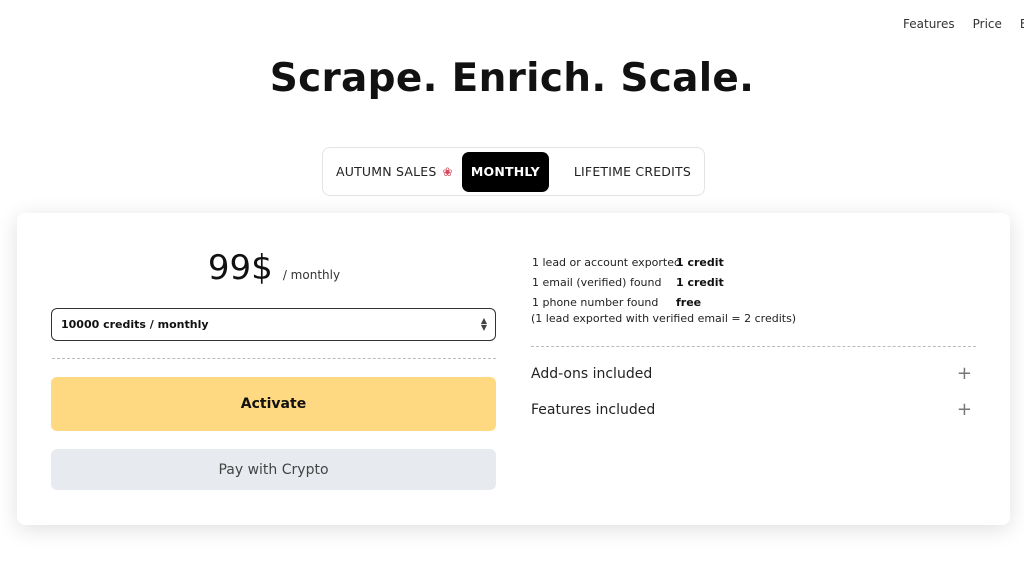  What do you see at coordinates (963, 24) in the screenshot?
I see `top-nav: Features Price Bl` at bounding box center [963, 24].